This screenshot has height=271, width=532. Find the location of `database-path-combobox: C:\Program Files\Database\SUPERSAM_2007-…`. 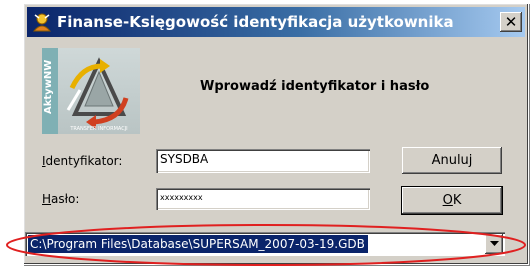

database-path-combobox: C:\Program Files\Database\SUPERSAM_2007-… is located at coordinates (265, 244).